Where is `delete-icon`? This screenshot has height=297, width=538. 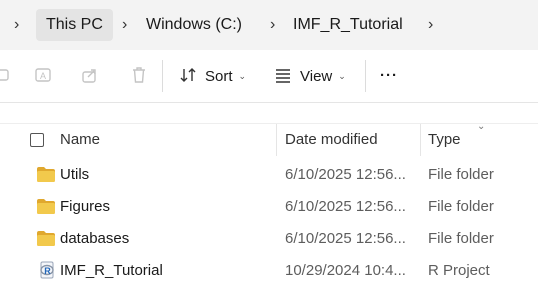 delete-icon is located at coordinates (139, 75).